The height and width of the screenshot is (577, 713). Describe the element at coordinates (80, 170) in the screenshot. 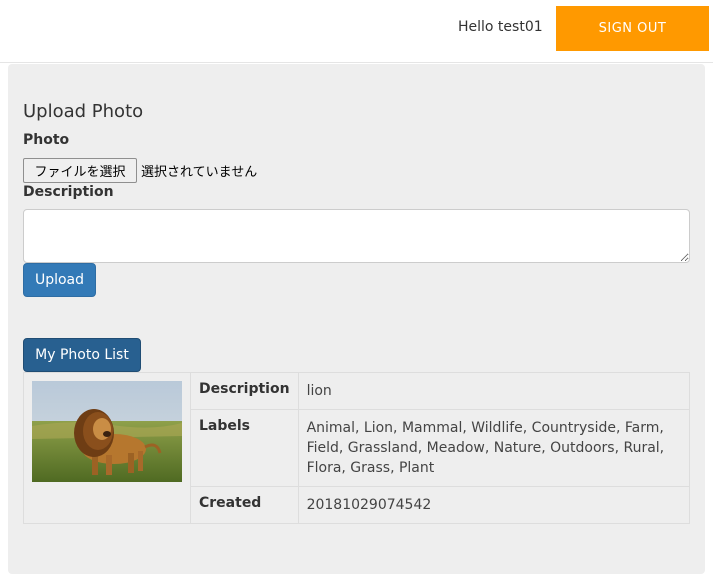

I see `file-choose-button: ファイルを選択` at that location.